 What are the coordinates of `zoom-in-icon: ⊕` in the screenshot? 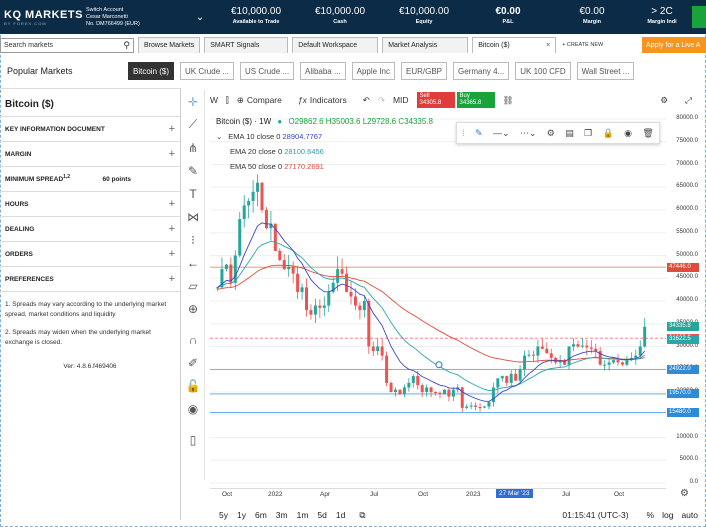 It's located at (193, 308).